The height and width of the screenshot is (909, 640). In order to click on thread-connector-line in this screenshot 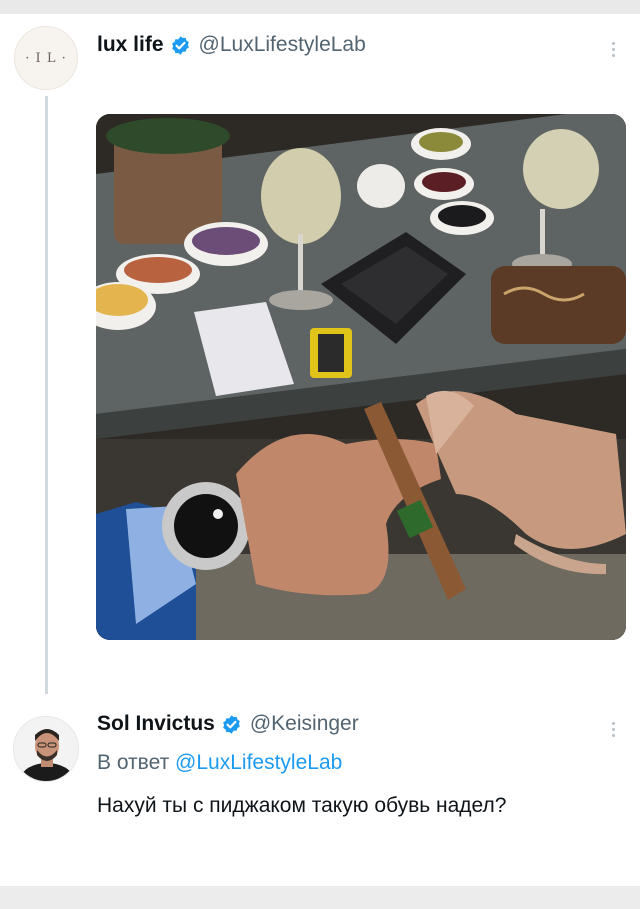, I will do `click(46, 402)`.